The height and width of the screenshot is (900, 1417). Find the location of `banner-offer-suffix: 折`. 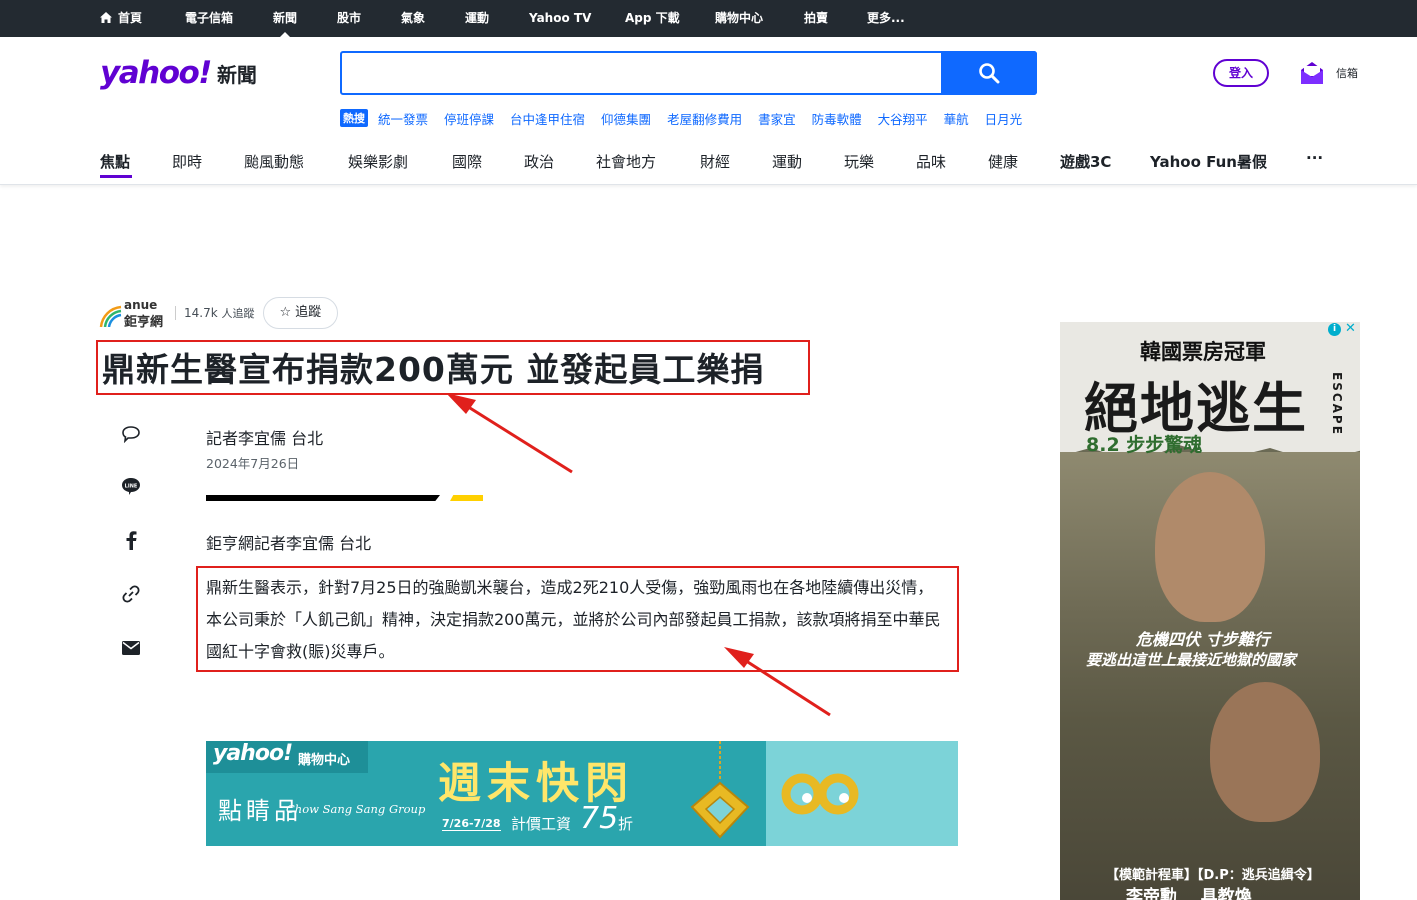

banner-offer-suffix: 折 is located at coordinates (626, 824).